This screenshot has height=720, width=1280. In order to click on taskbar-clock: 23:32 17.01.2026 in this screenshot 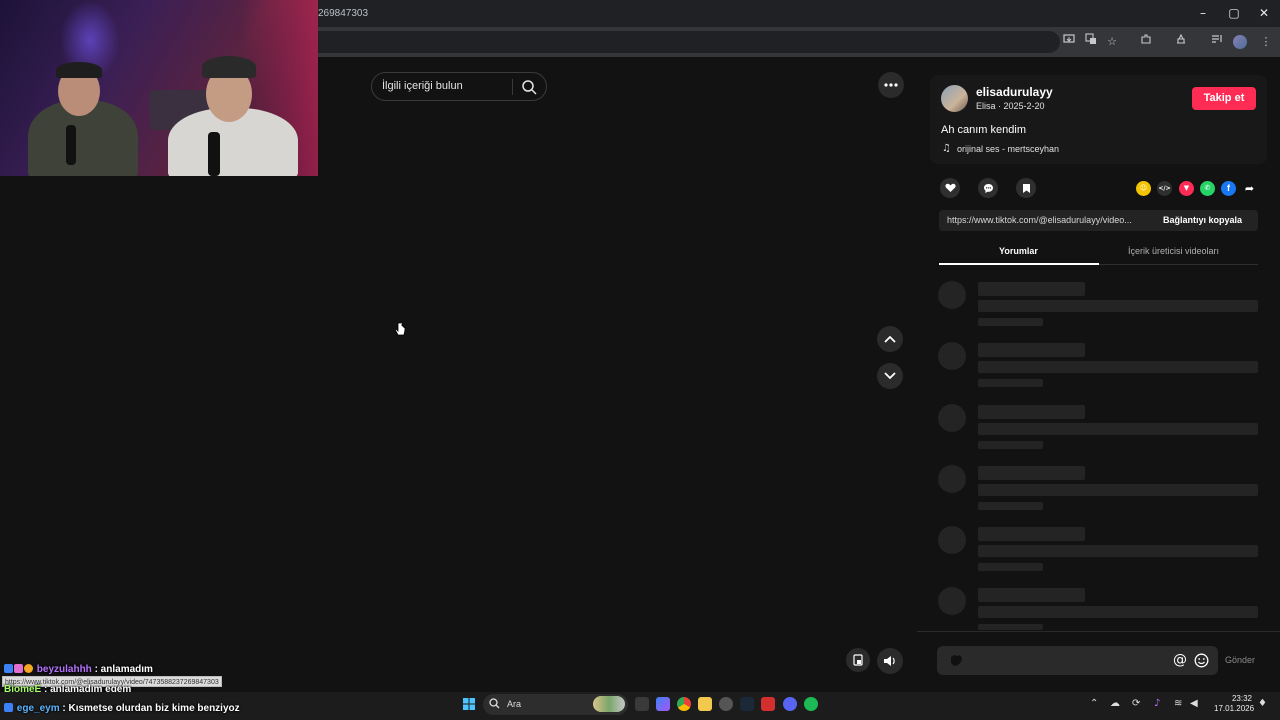, I will do `click(1234, 704)`.